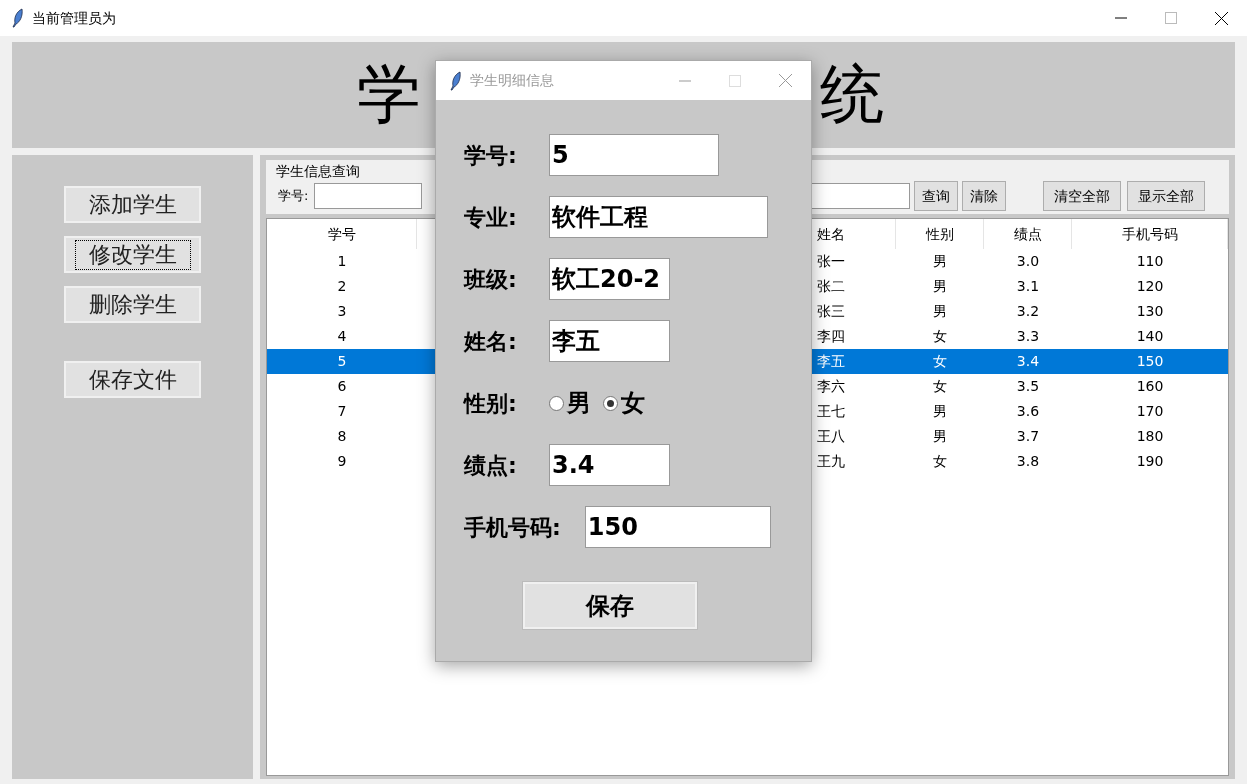 The image size is (1247, 784). I want to click on table-cell-text: 3, so click(342, 311).